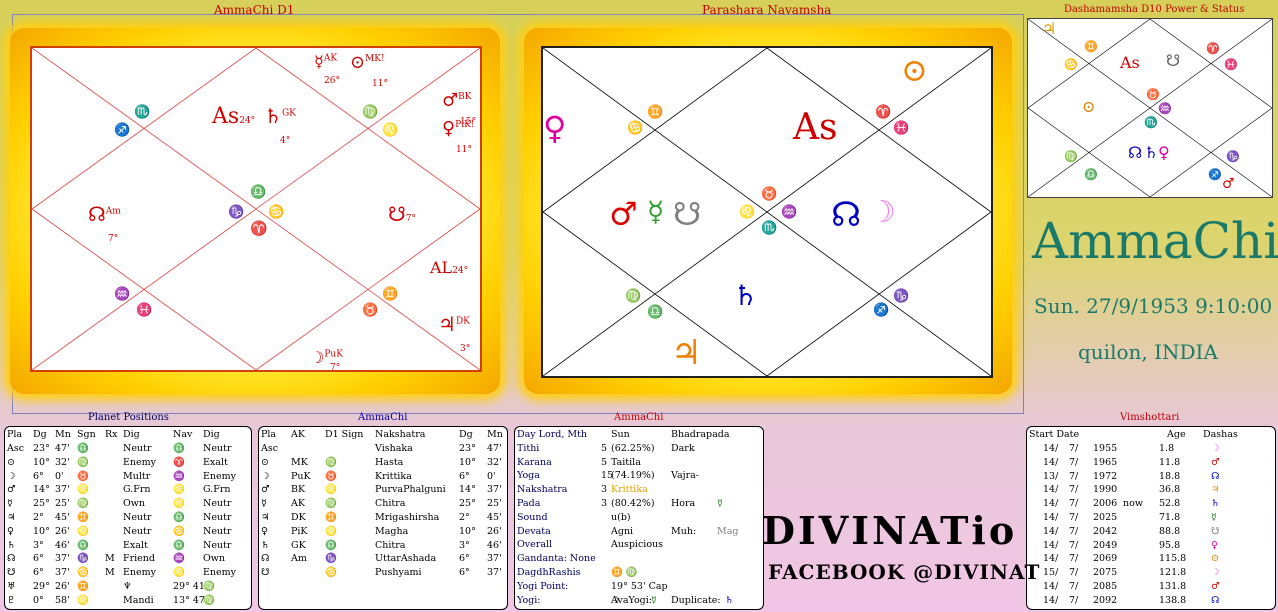  I want to click on pp-cell: 0', so click(59, 476).